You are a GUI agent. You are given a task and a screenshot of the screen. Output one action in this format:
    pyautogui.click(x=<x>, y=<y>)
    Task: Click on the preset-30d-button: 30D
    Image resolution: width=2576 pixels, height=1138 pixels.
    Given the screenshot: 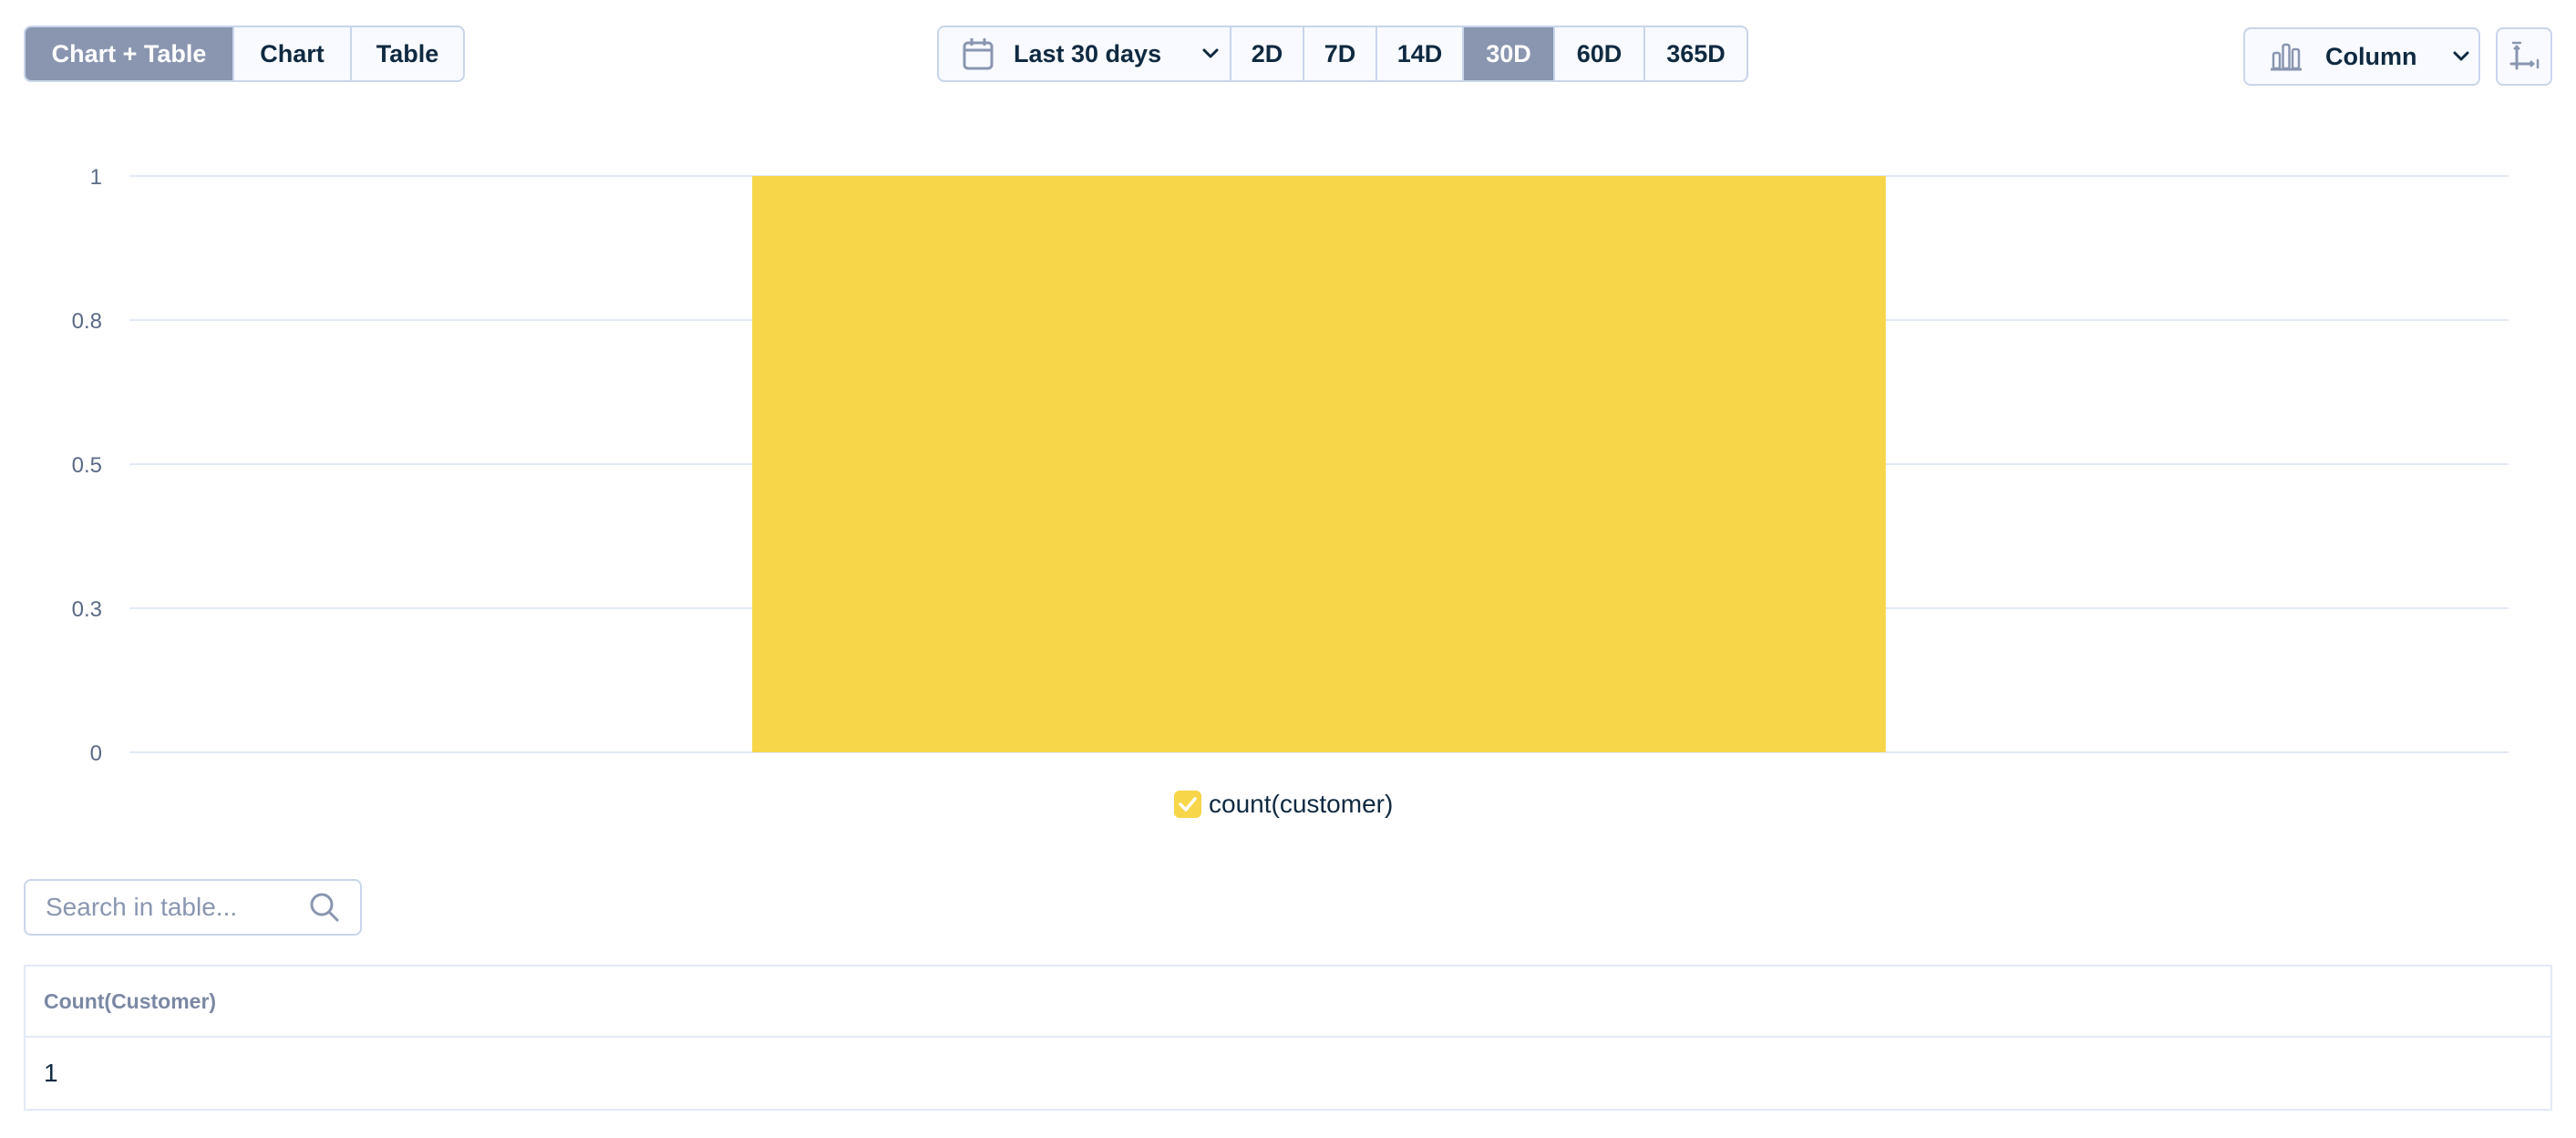 What is the action you would take?
    pyautogui.click(x=1509, y=54)
    